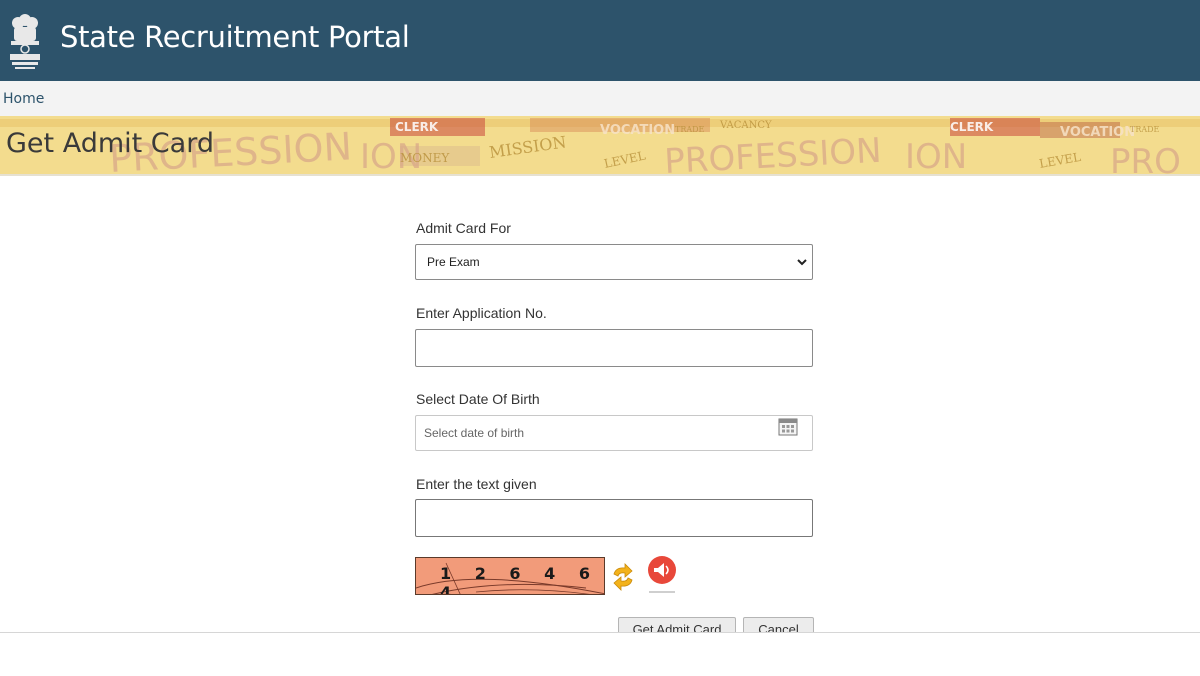 The image size is (1200, 676). I want to click on application-no-input, so click(614, 348).